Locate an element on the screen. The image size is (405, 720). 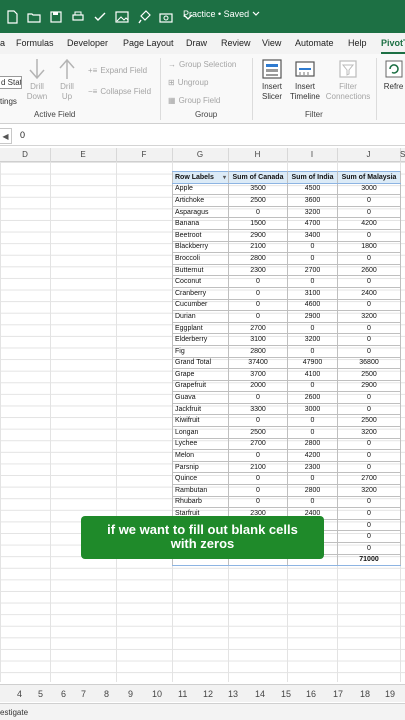
value-cell: 3400 is located at coordinates (312, 235).